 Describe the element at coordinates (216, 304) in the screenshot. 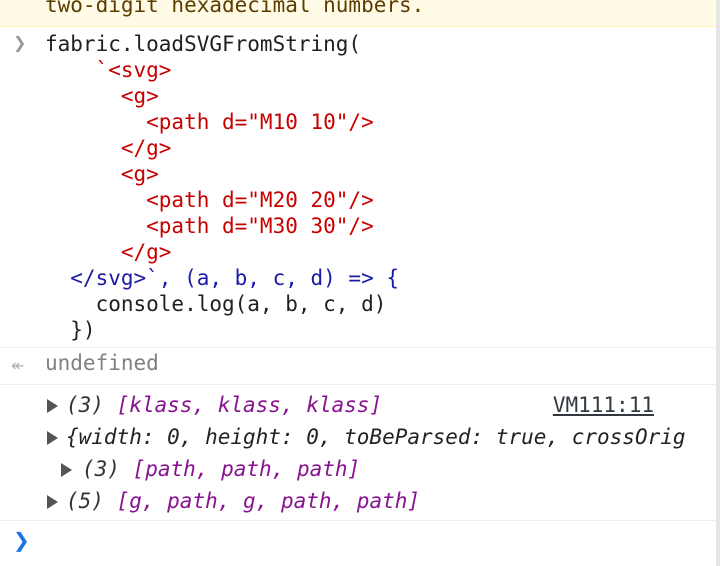

I see `code-line-11: console.log(a, b, c, d)` at that location.